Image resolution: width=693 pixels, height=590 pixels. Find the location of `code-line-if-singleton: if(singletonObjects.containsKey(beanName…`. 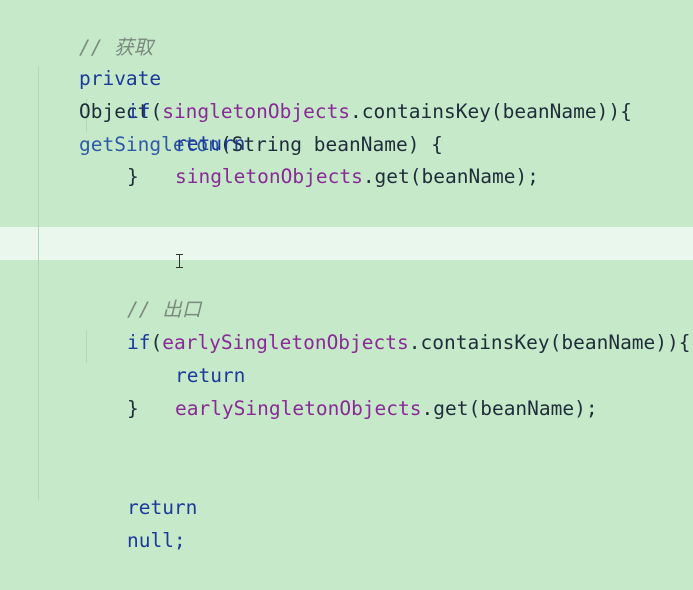

code-line-if-singleton: if(singletonObjects.containsKey(beanName… is located at coordinates (356, 92).